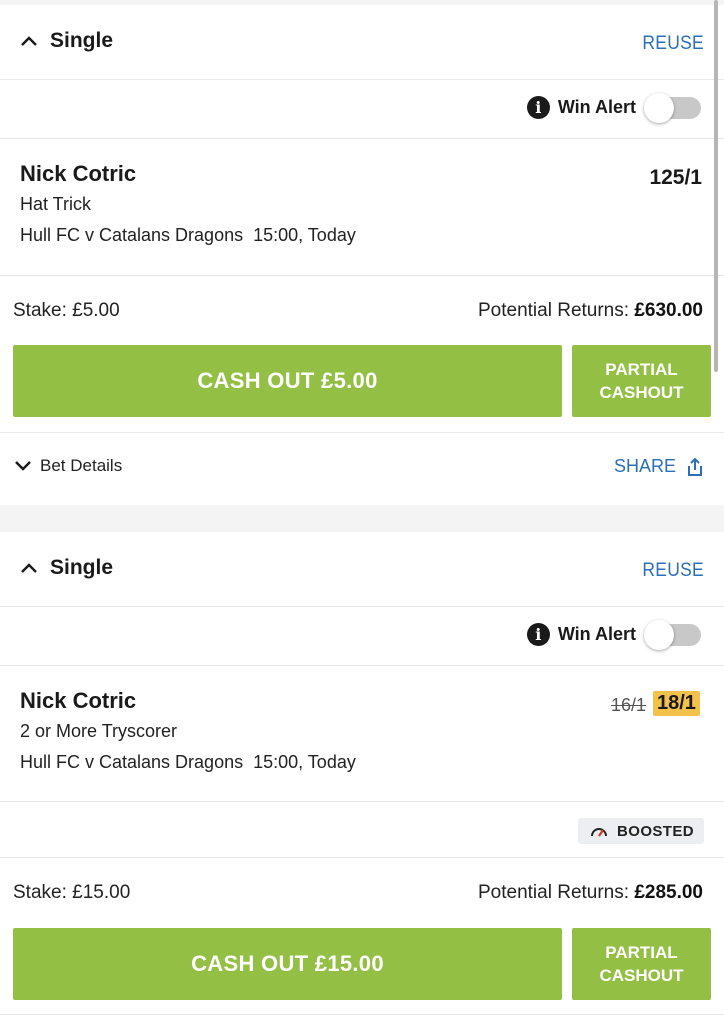 This screenshot has width=724, height=1024. I want to click on share-button: SHARE, so click(659, 466).